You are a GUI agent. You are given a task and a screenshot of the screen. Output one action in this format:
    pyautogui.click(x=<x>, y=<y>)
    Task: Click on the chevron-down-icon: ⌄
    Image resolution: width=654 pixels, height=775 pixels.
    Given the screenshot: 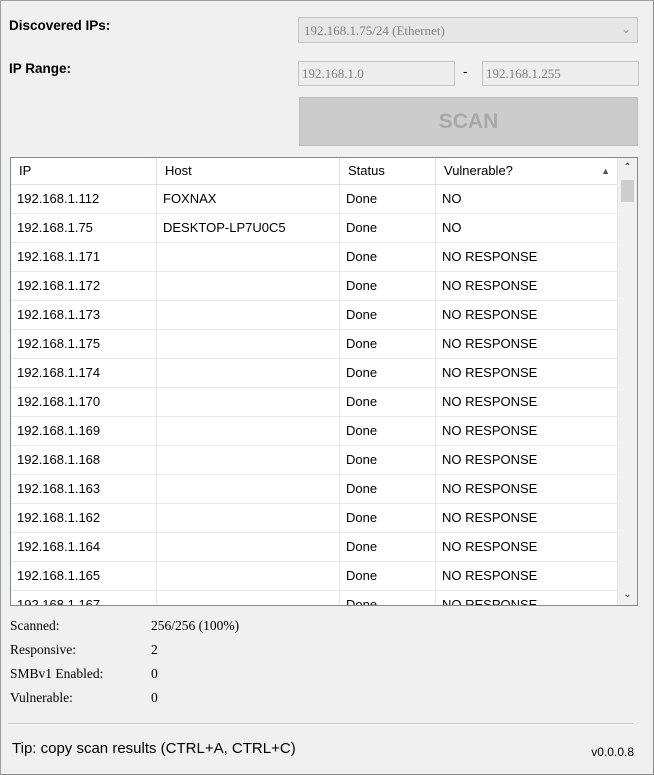 What is the action you would take?
    pyautogui.click(x=625, y=29)
    